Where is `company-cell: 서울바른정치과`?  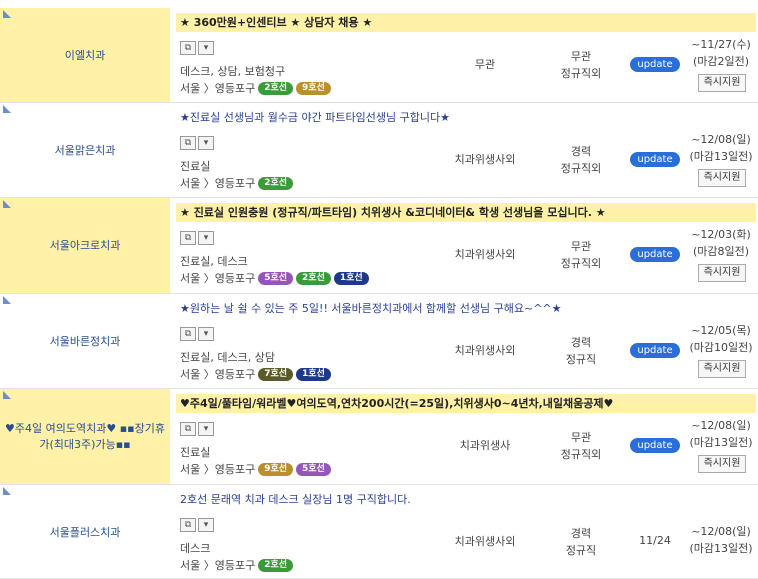
company-cell: 서울바른정치과 is located at coordinates (85, 341).